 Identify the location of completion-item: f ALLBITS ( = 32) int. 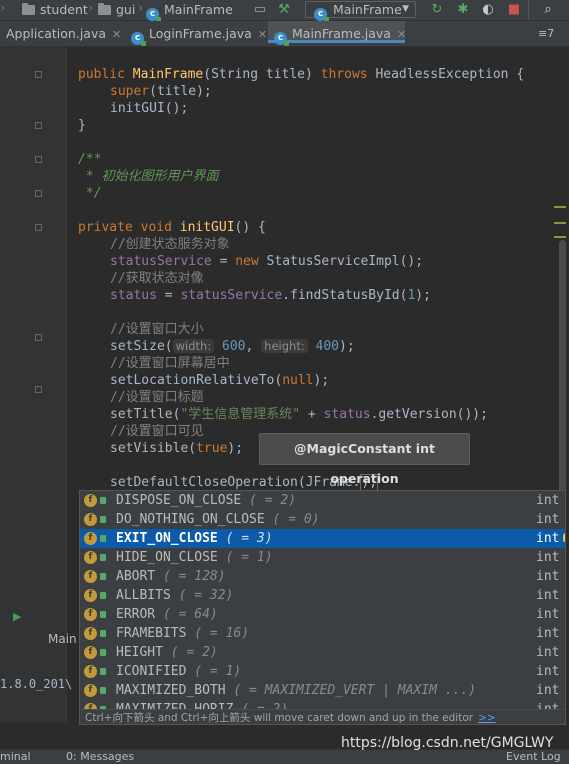
(322, 595).